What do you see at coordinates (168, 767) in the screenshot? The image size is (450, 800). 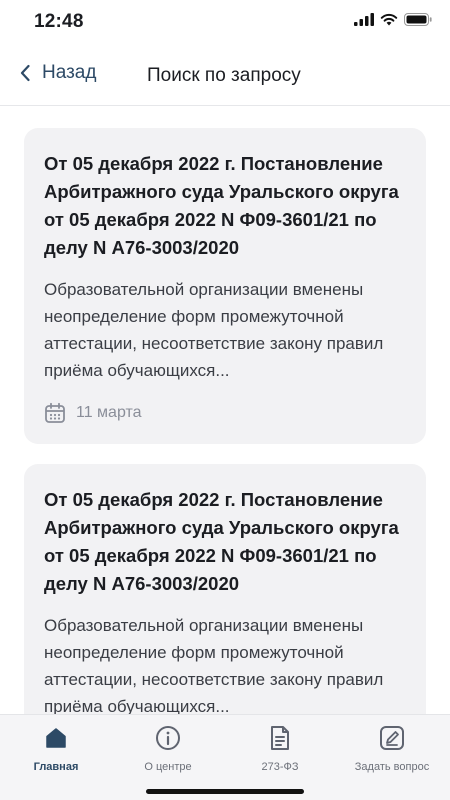 I see `tab-label: О центре` at bounding box center [168, 767].